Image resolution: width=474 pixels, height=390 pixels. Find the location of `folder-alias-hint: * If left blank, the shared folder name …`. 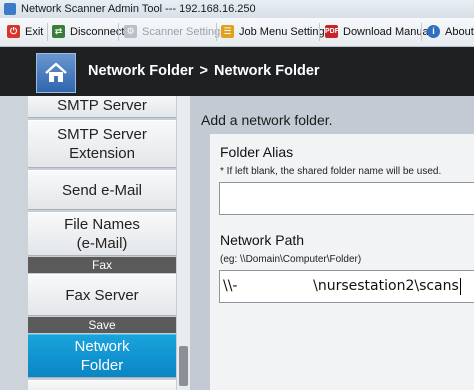

folder-alias-hint: * If left blank, the shared folder name … is located at coordinates (331, 171).